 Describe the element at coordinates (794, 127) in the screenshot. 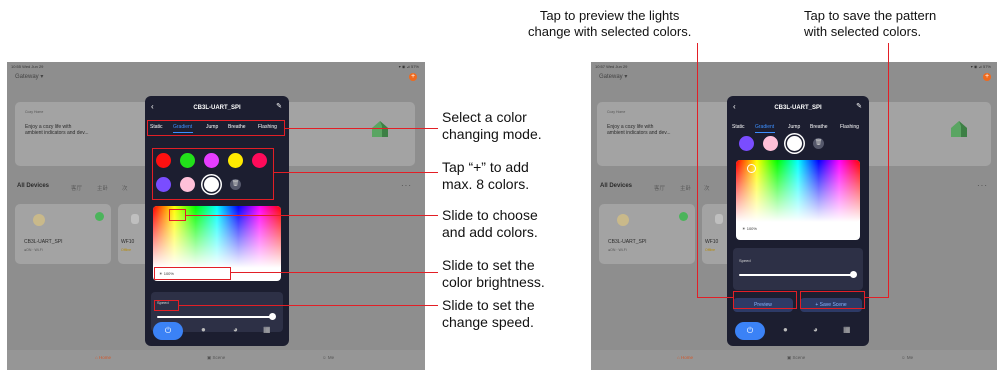

I see `mode-tab-jump: Jump` at that location.